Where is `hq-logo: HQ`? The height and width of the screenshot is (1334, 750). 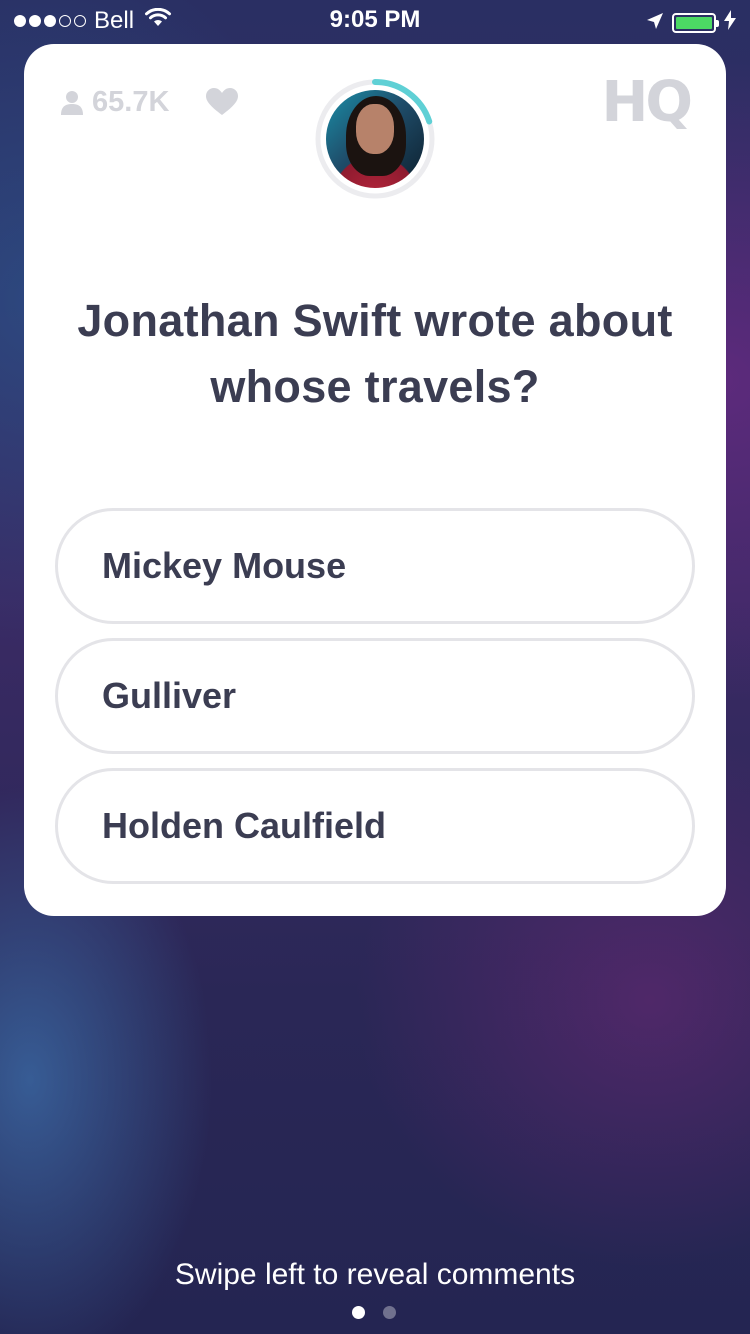
hq-logo: HQ is located at coordinates (647, 102).